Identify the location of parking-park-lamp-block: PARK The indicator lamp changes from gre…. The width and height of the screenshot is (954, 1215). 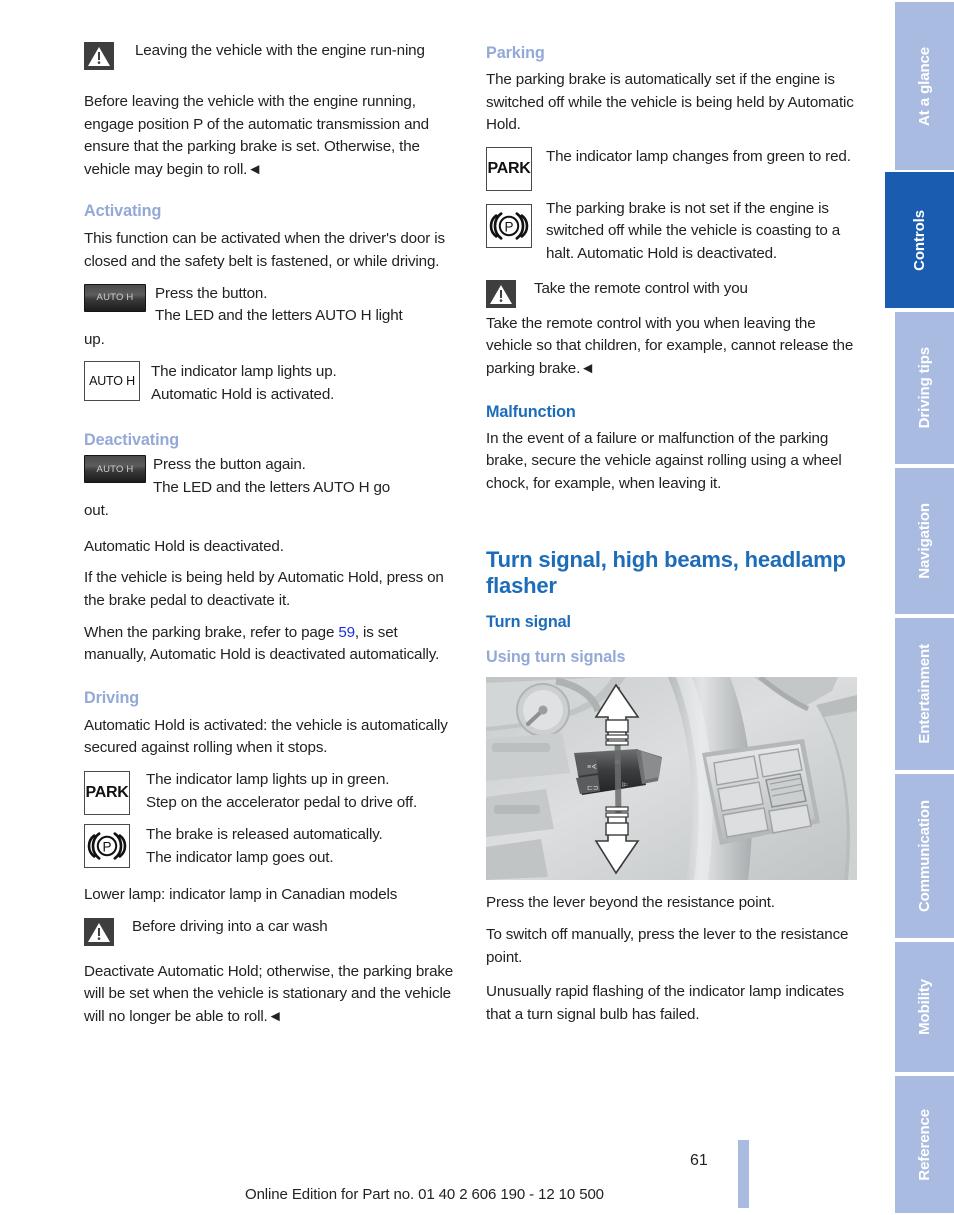
(674, 171).